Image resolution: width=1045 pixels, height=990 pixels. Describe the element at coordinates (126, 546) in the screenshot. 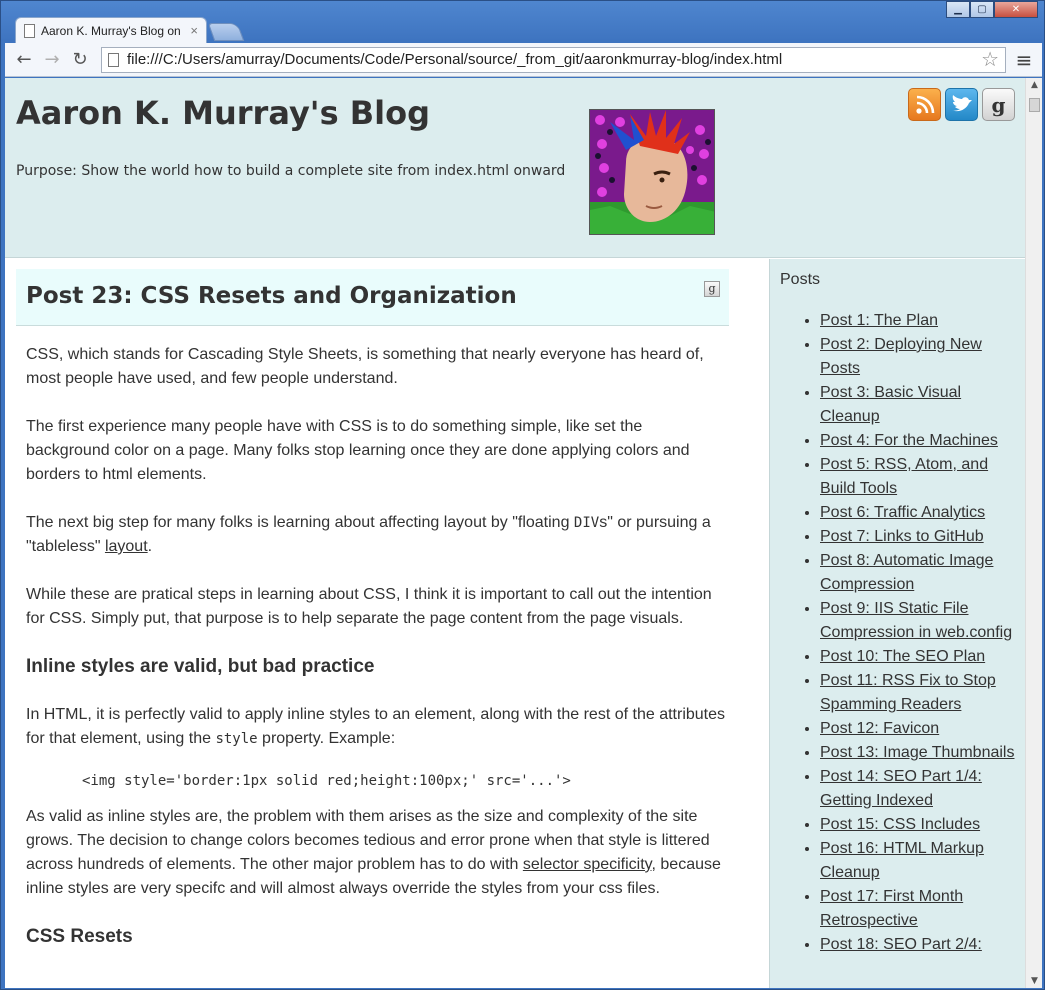

I see `layout-link: layout` at that location.